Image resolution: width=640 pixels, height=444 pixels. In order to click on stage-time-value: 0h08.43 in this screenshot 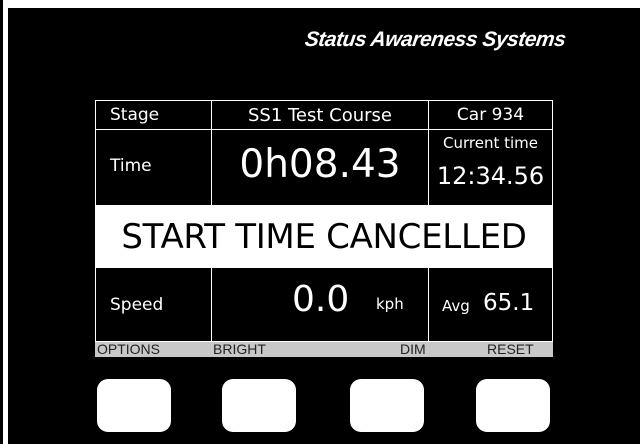, I will do `click(320, 164)`.